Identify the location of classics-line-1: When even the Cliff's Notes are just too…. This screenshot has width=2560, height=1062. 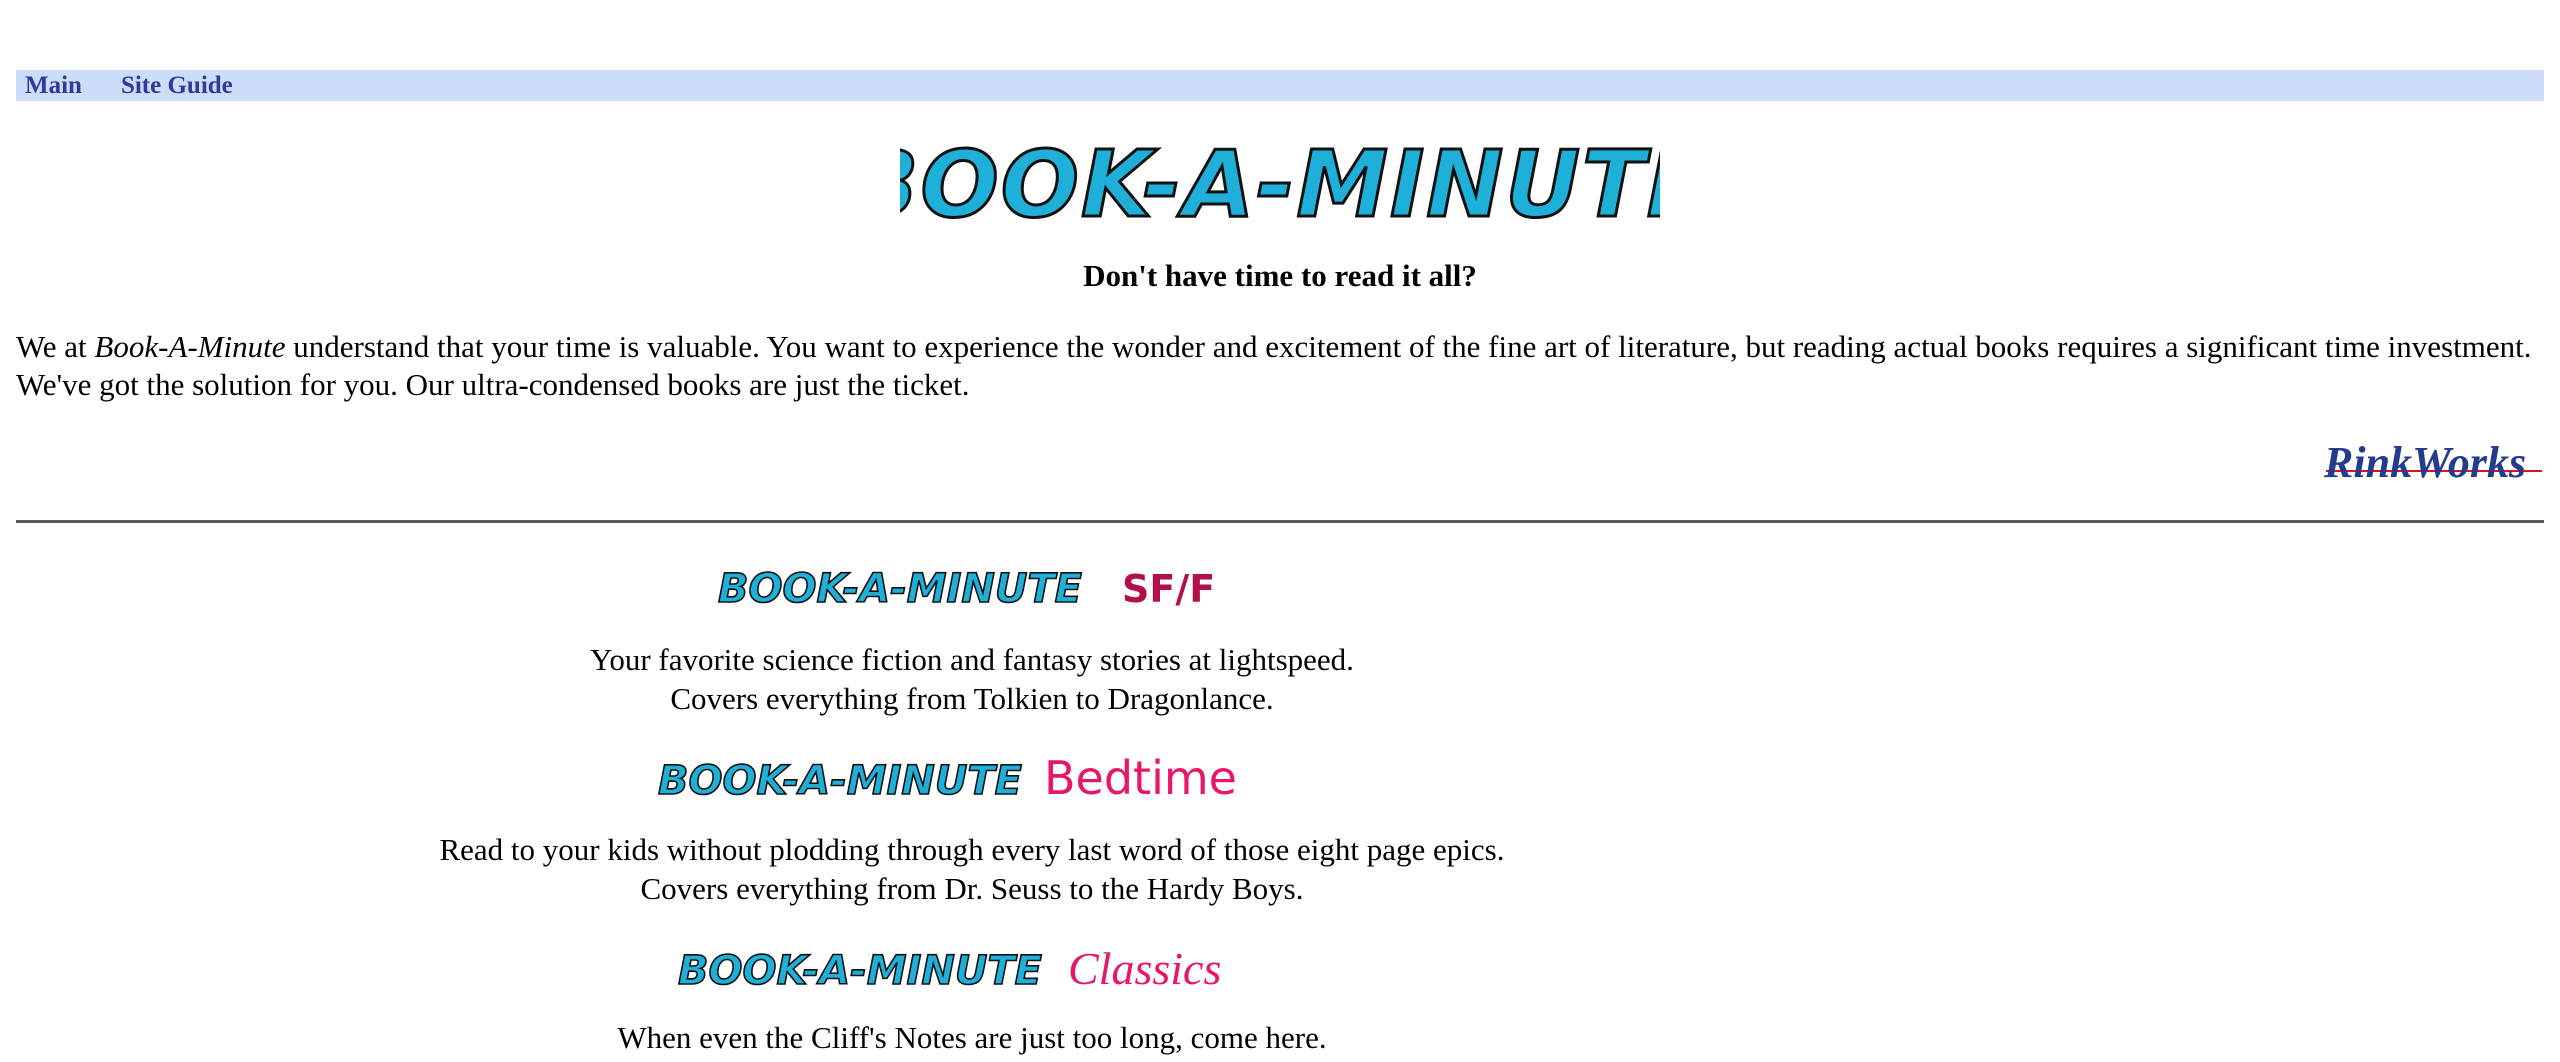
(972, 1037).